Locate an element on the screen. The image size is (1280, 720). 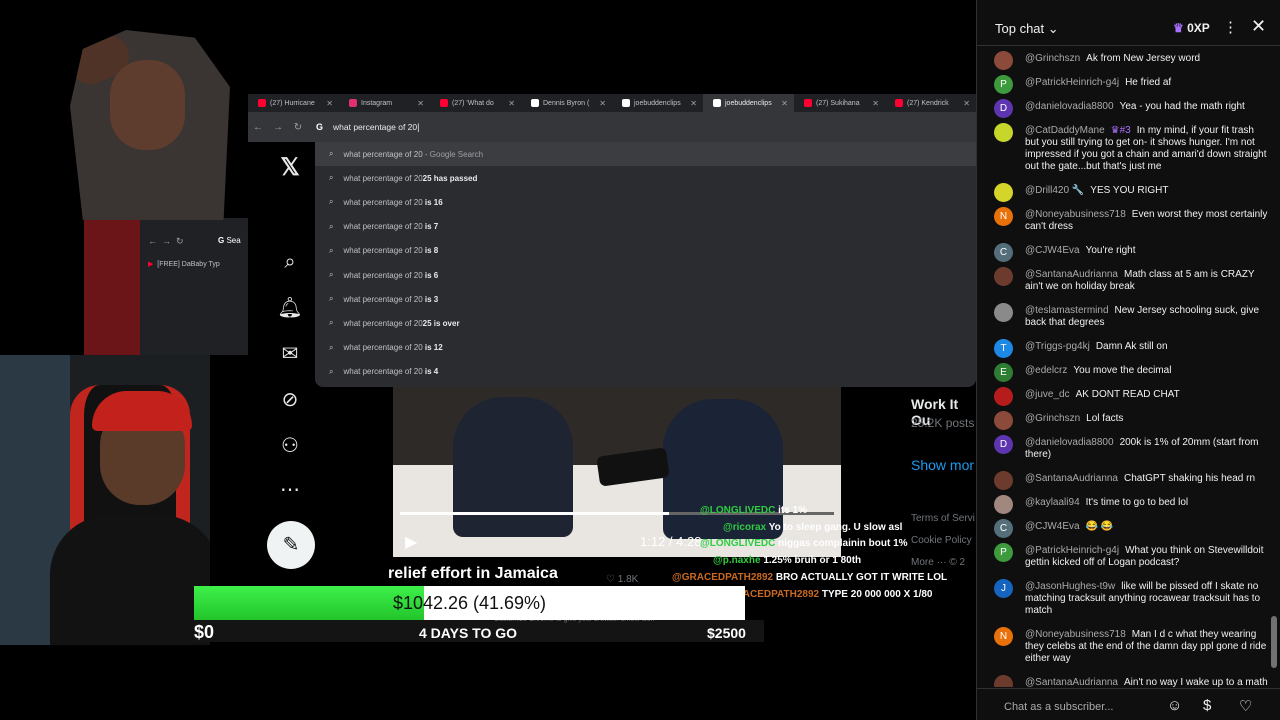
chat-author: @JasonHughes-t9w is located at coordinates (1070, 586).